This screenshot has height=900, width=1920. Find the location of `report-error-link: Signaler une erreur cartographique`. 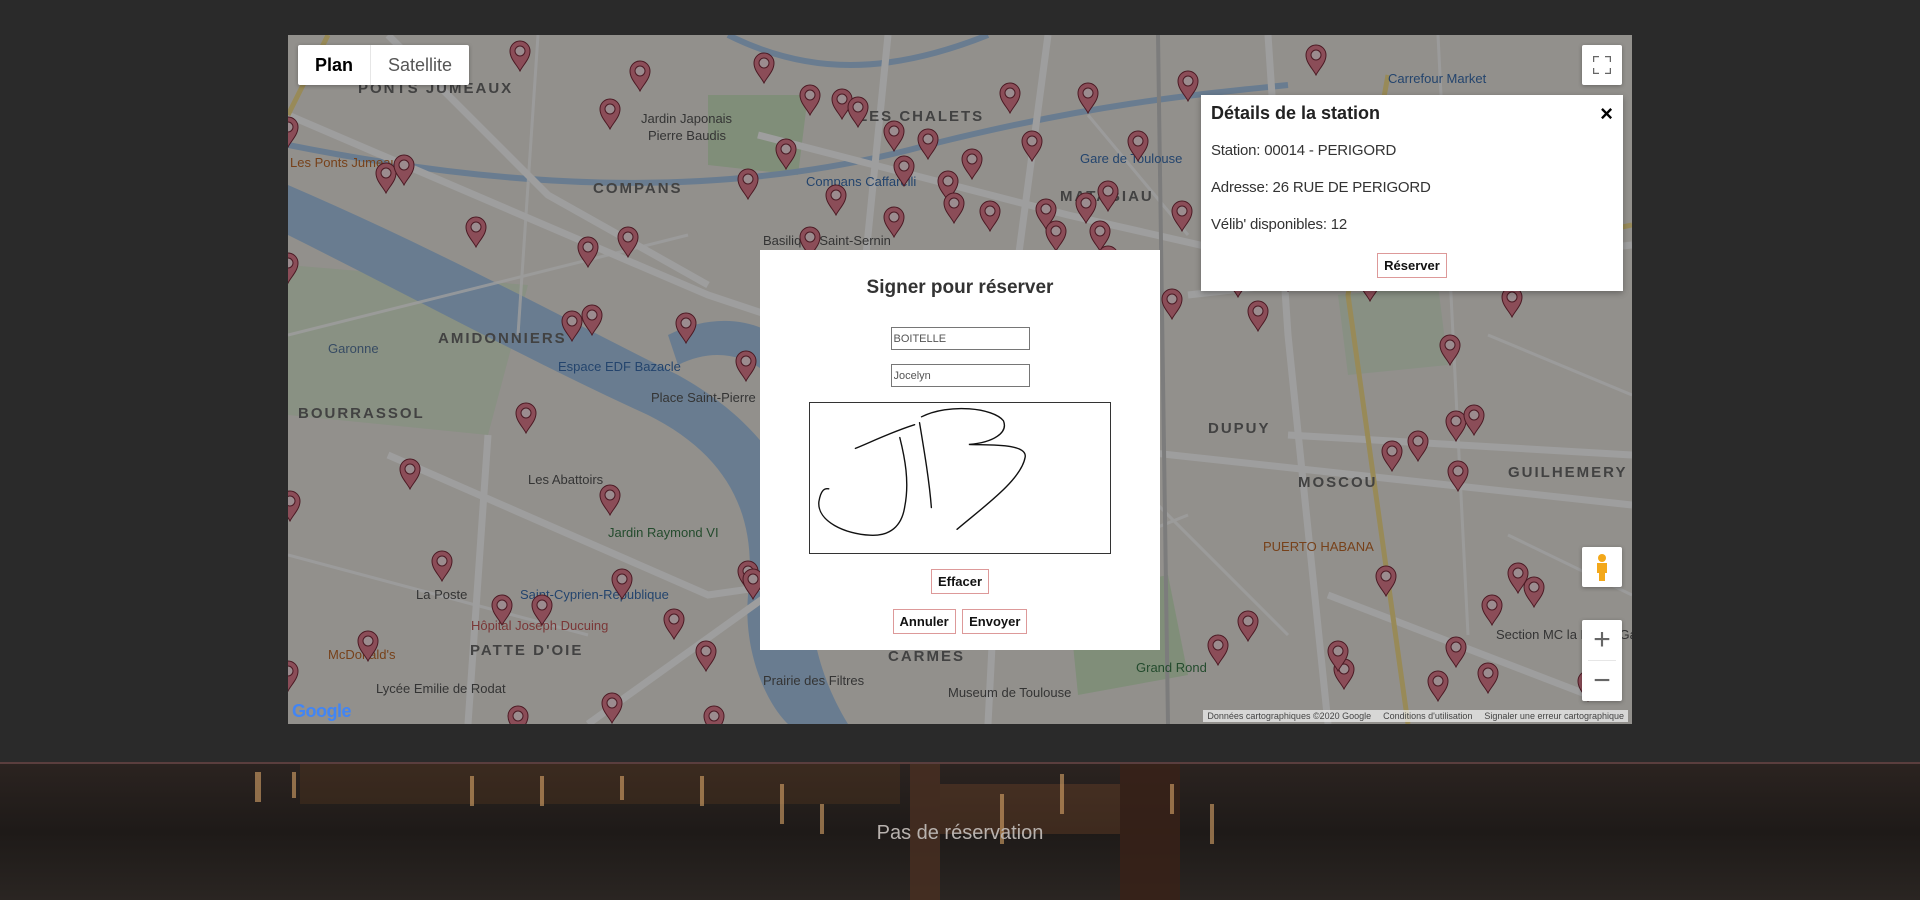

report-error-link: Signaler une erreur cartographique is located at coordinates (1554, 716).